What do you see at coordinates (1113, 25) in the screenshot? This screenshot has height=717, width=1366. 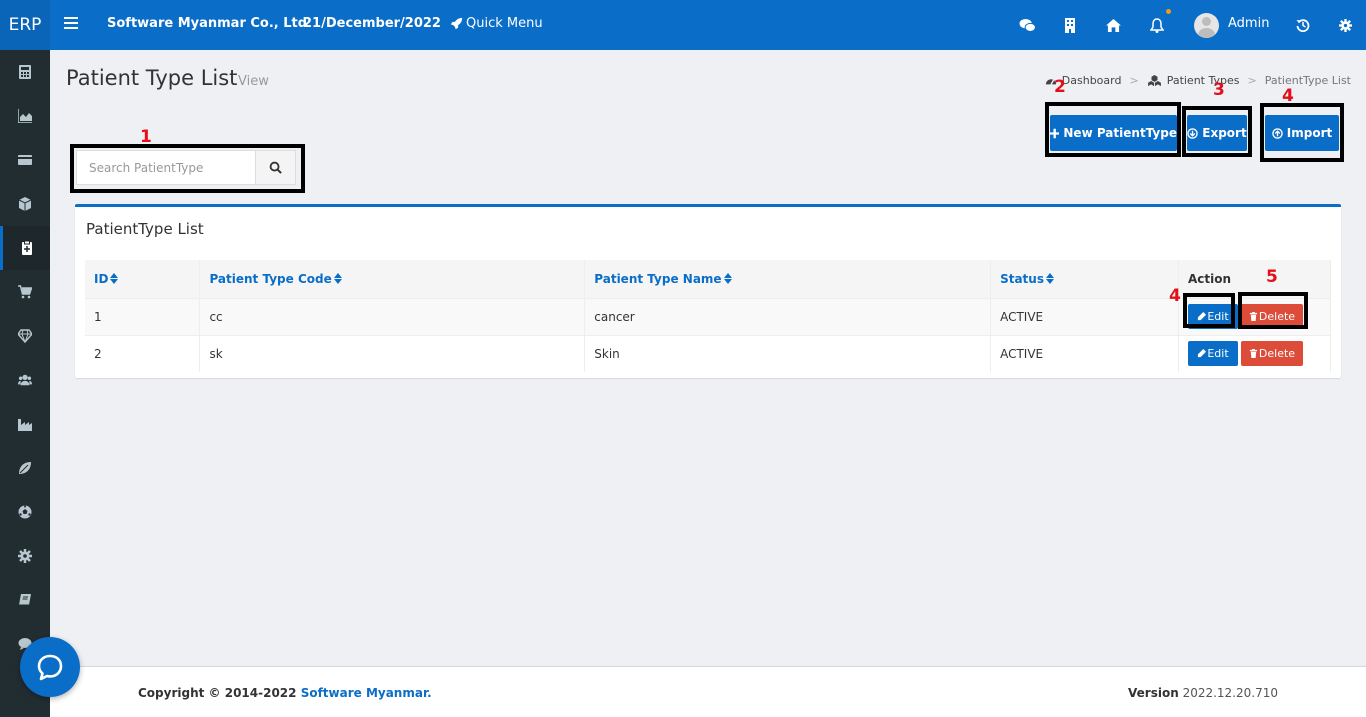 I see `home-icon` at bounding box center [1113, 25].